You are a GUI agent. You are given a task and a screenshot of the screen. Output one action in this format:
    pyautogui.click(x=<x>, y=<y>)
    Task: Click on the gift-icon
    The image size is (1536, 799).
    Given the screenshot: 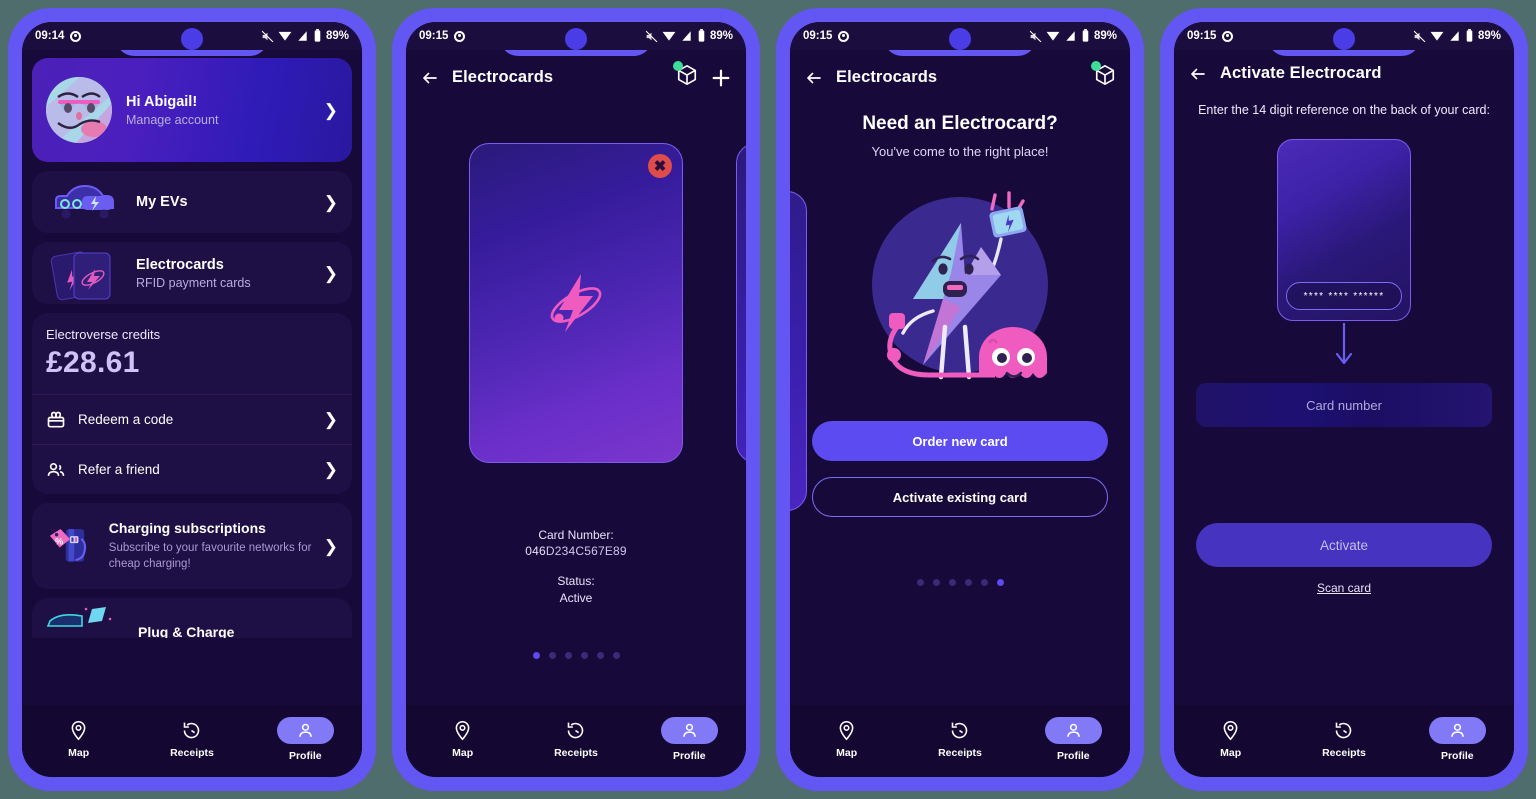 What is the action you would take?
    pyautogui.click(x=56, y=419)
    